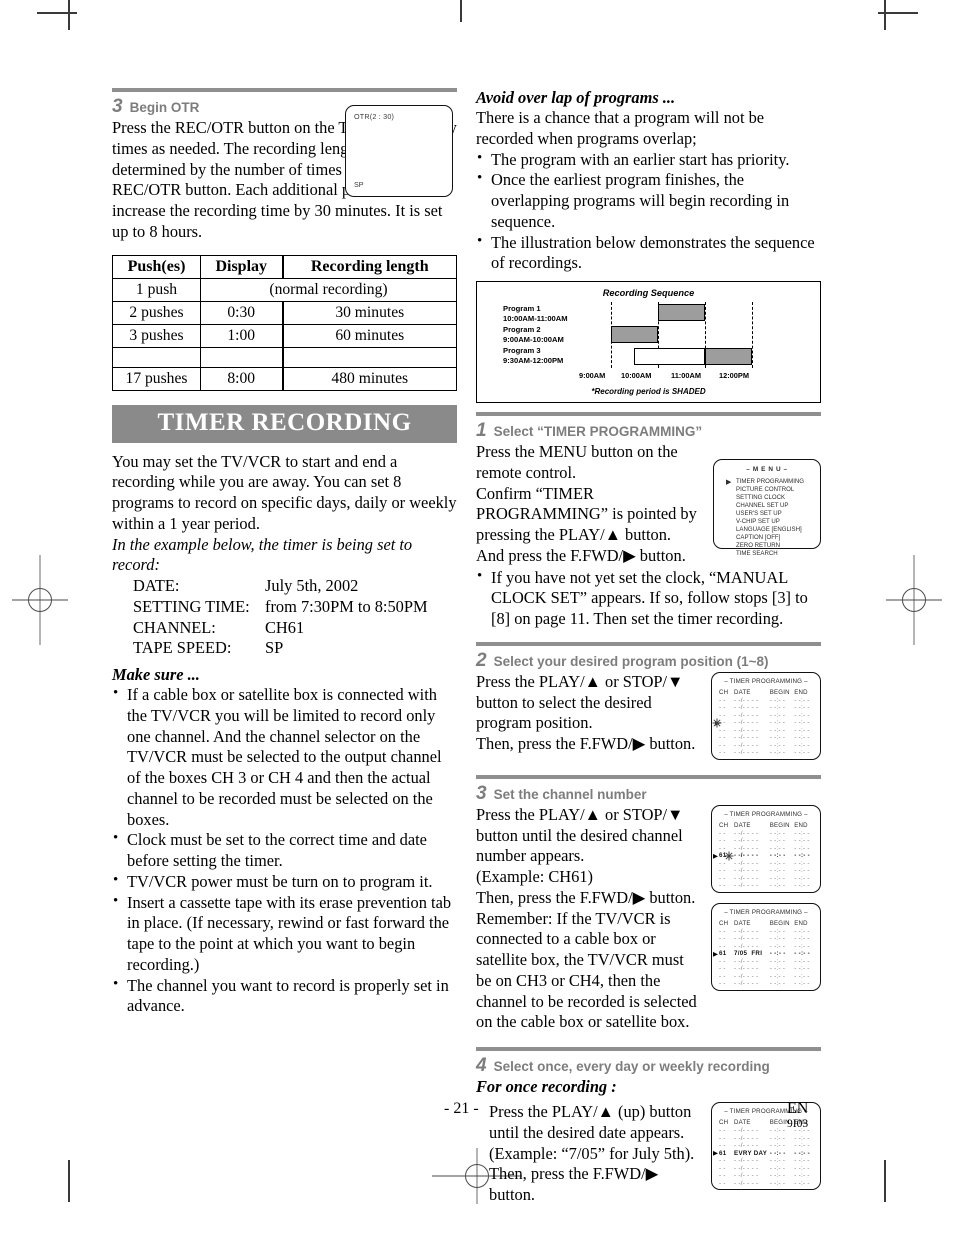 The image size is (954, 1235). What do you see at coordinates (481, 793) in the screenshot?
I see `step-number: 3` at bounding box center [481, 793].